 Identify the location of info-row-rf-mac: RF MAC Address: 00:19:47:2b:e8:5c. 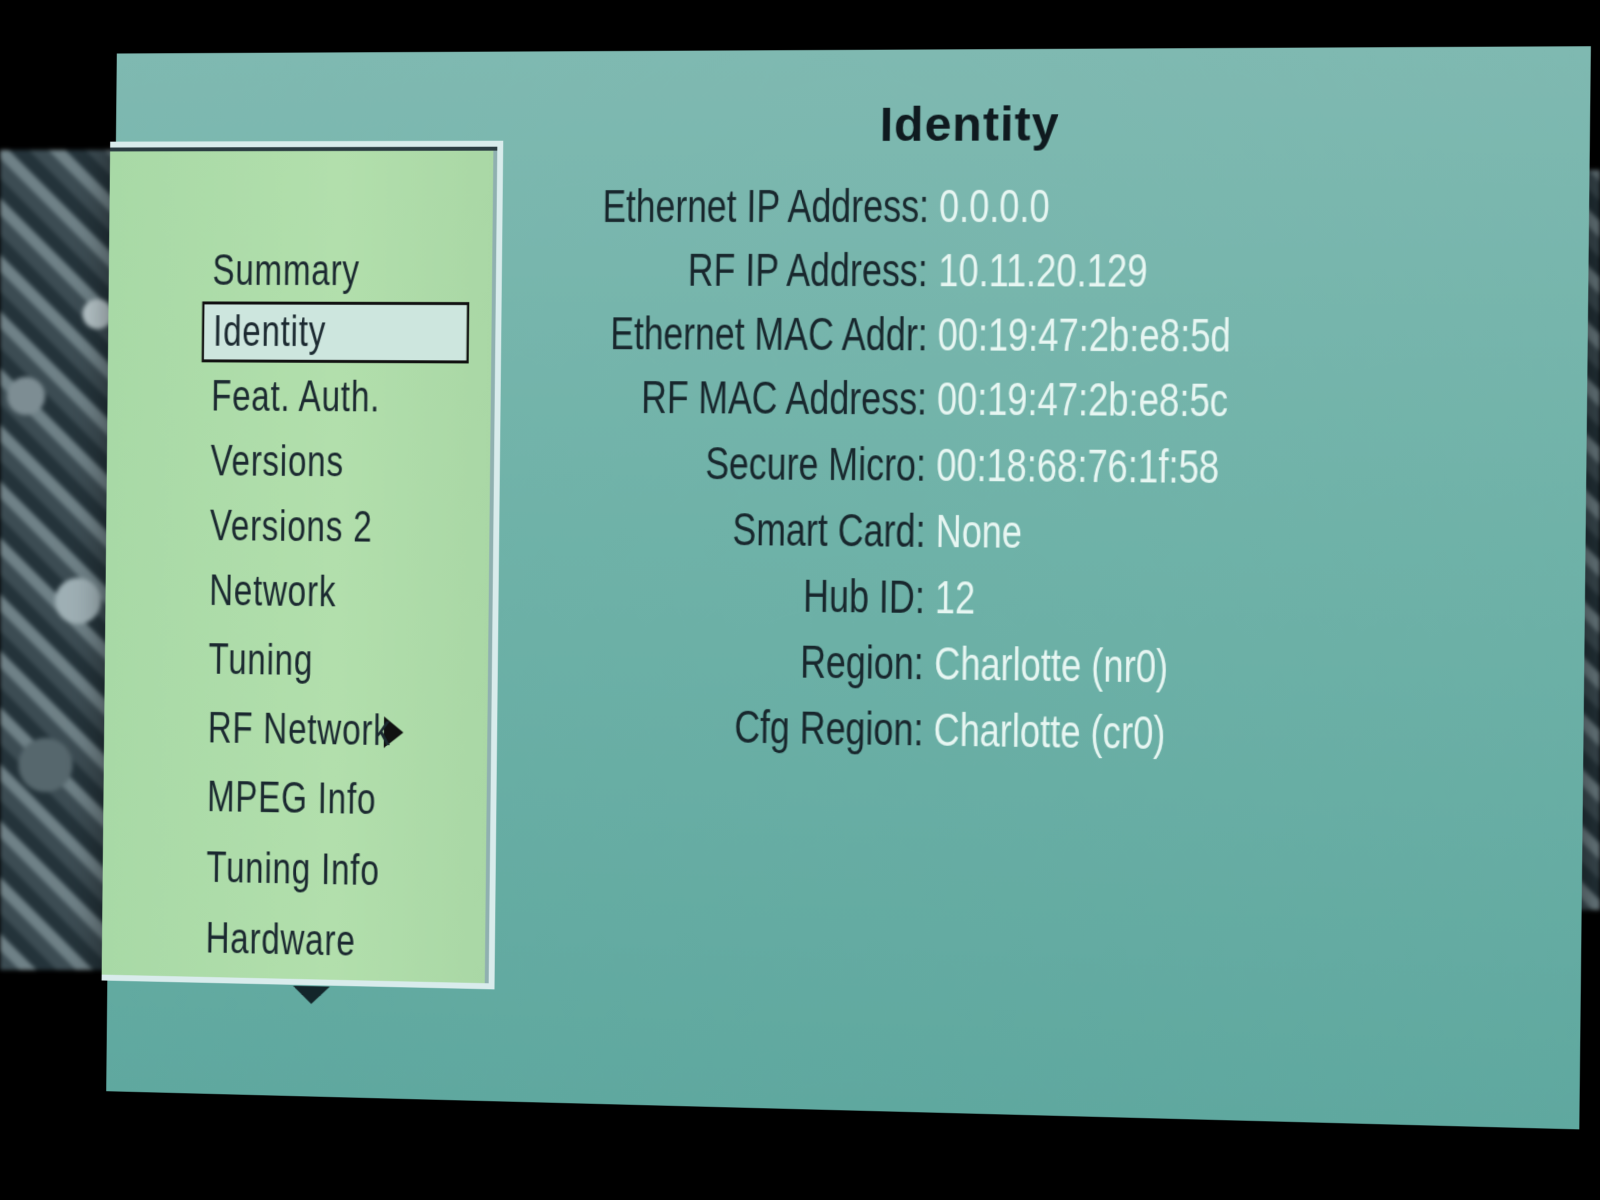
(1004, 399).